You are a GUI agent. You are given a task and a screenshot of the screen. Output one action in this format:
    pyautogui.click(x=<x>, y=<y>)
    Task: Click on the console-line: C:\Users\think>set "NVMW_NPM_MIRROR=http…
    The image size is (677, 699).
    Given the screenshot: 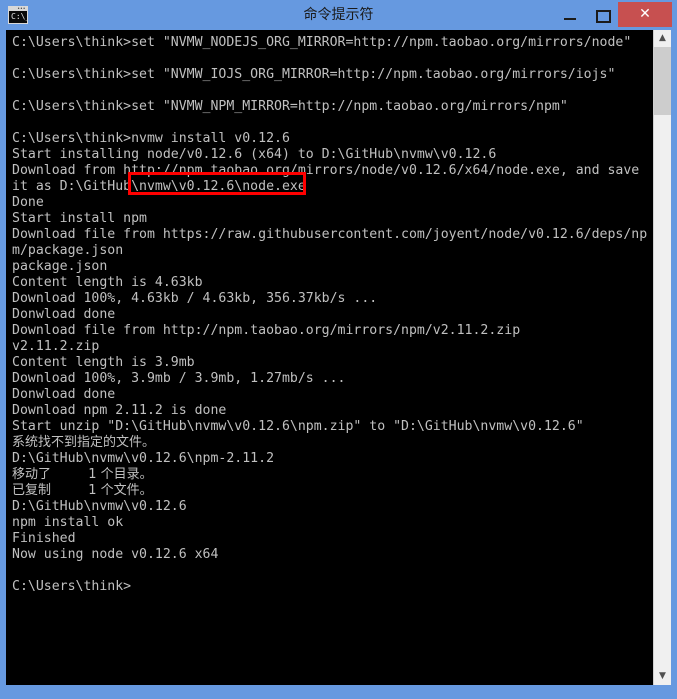 What is the action you would take?
    pyautogui.click(x=290, y=106)
    